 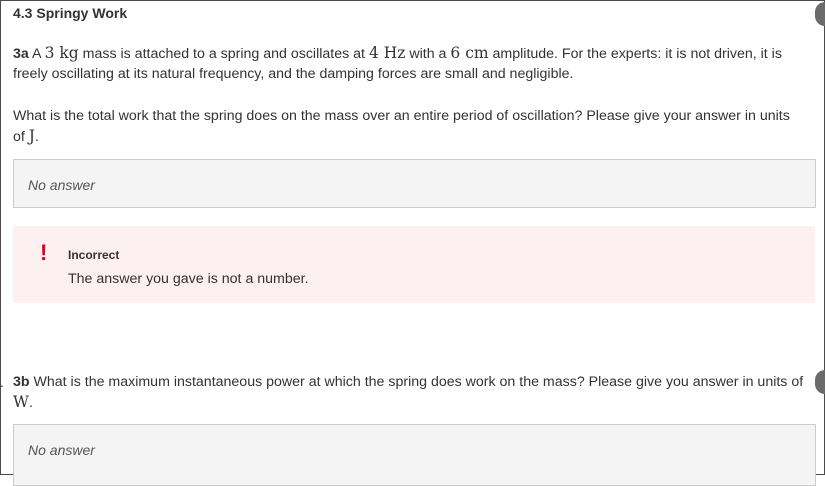 I want to click on amp-value: 6, so click(x=455, y=53).